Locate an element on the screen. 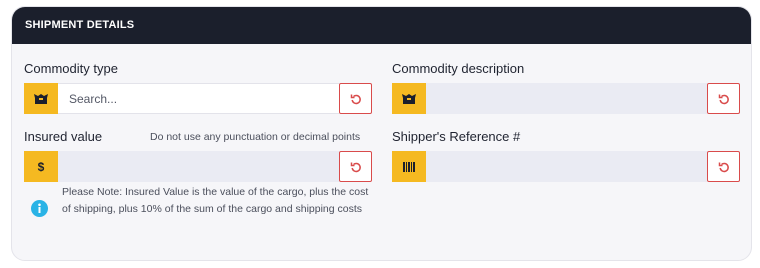  commodity-type-field is located at coordinates (198, 98).